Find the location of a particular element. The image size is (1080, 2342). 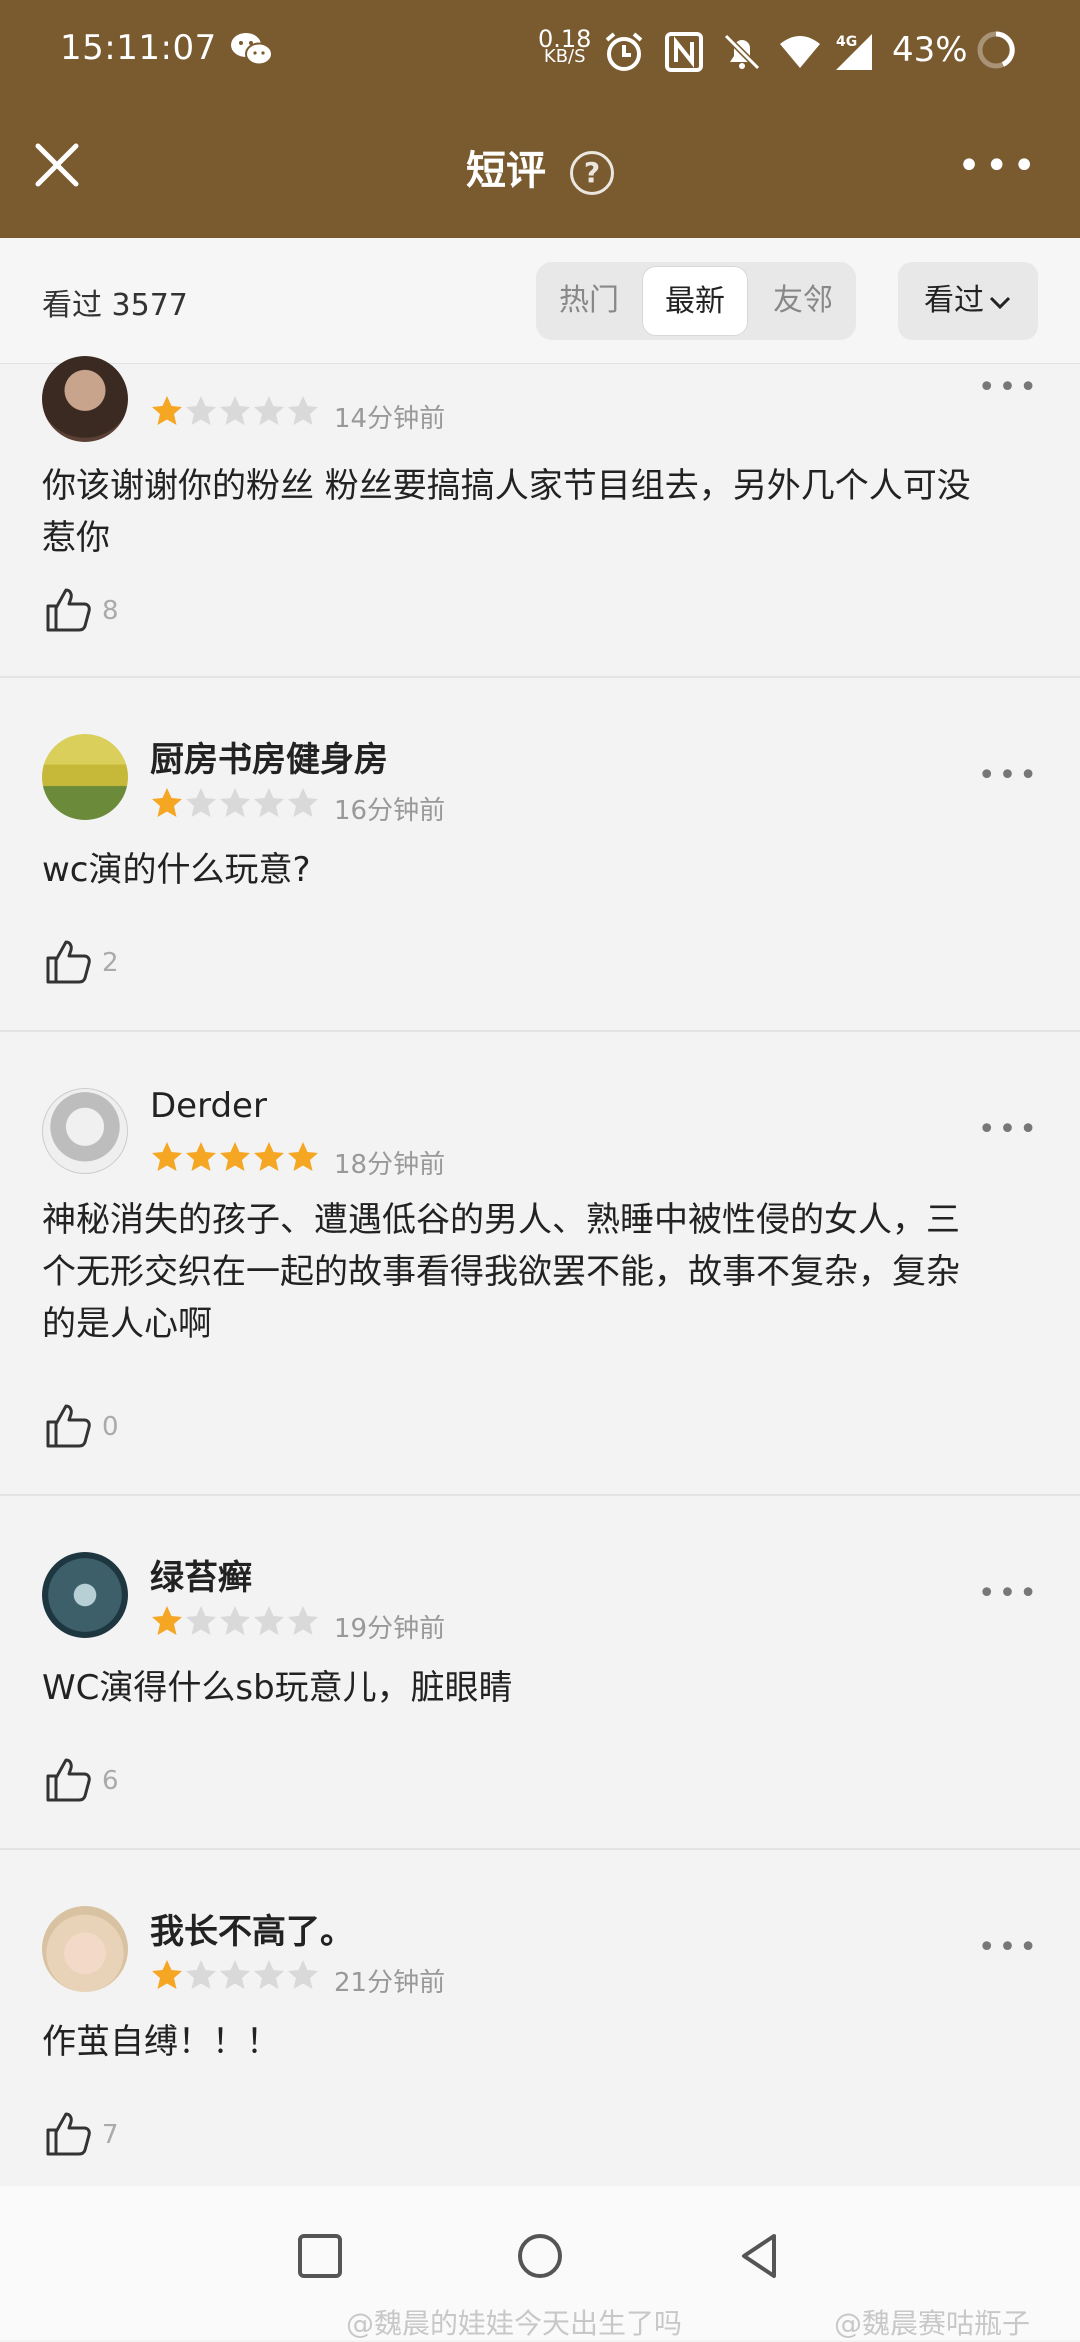

net-speed: 0.18 KB/S is located at coordinates (564, 47).